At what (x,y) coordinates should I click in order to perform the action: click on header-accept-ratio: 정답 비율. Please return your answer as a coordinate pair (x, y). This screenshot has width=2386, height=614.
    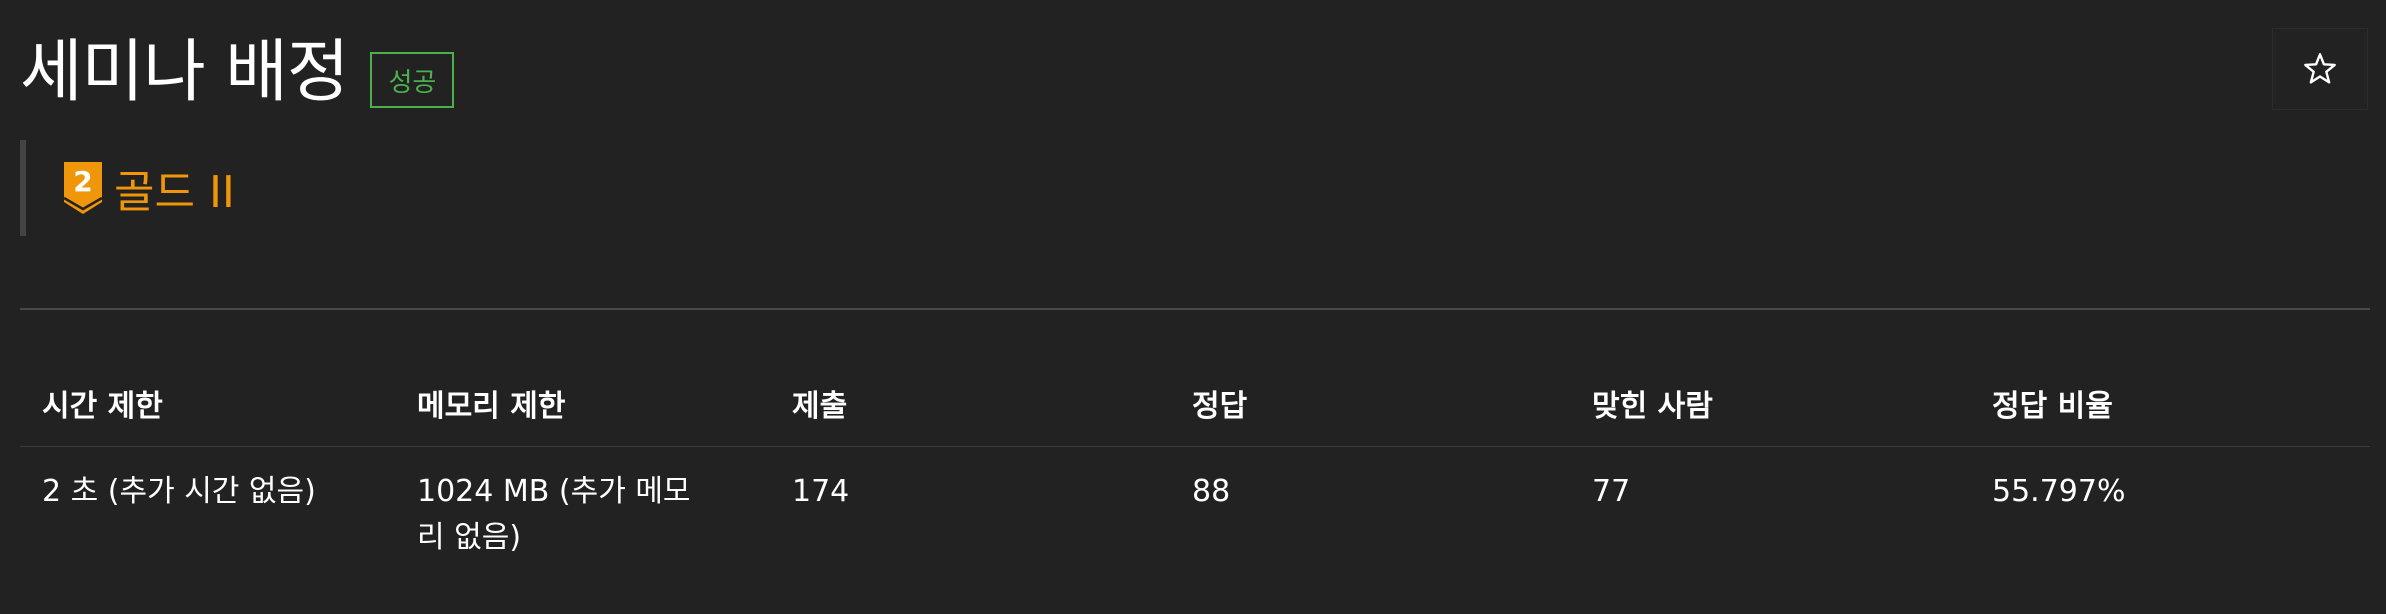
    Looking at the image, I should click on (2170, 403).